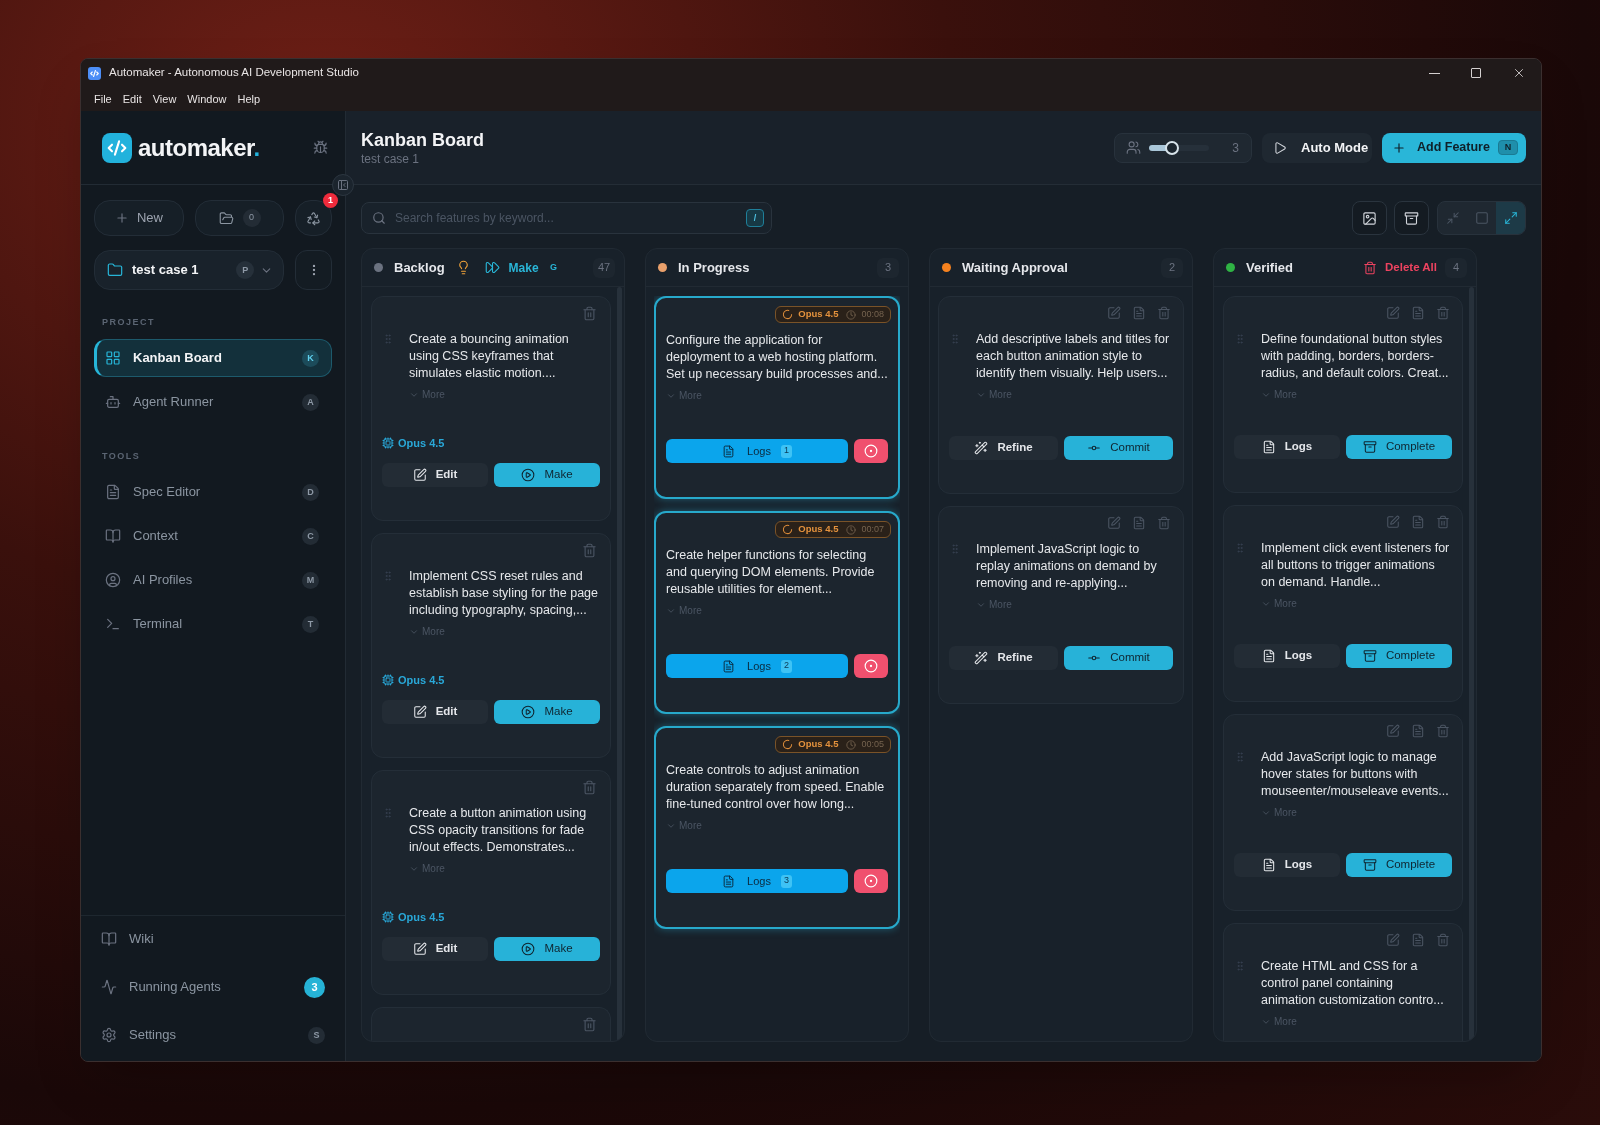  What do you see at coordinates (213, 1035) in the screenshot?
I see `nav-item: Settings S` at bounding box center [213, 1035].